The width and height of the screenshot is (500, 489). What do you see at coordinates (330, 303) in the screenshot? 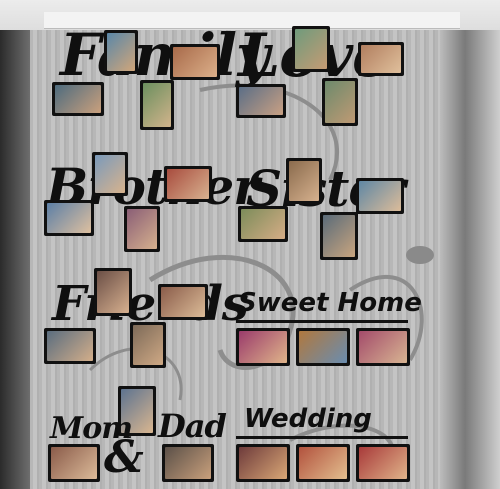
I see `sweet-home-word: Sweet Home` at bounding box center [330, 303].